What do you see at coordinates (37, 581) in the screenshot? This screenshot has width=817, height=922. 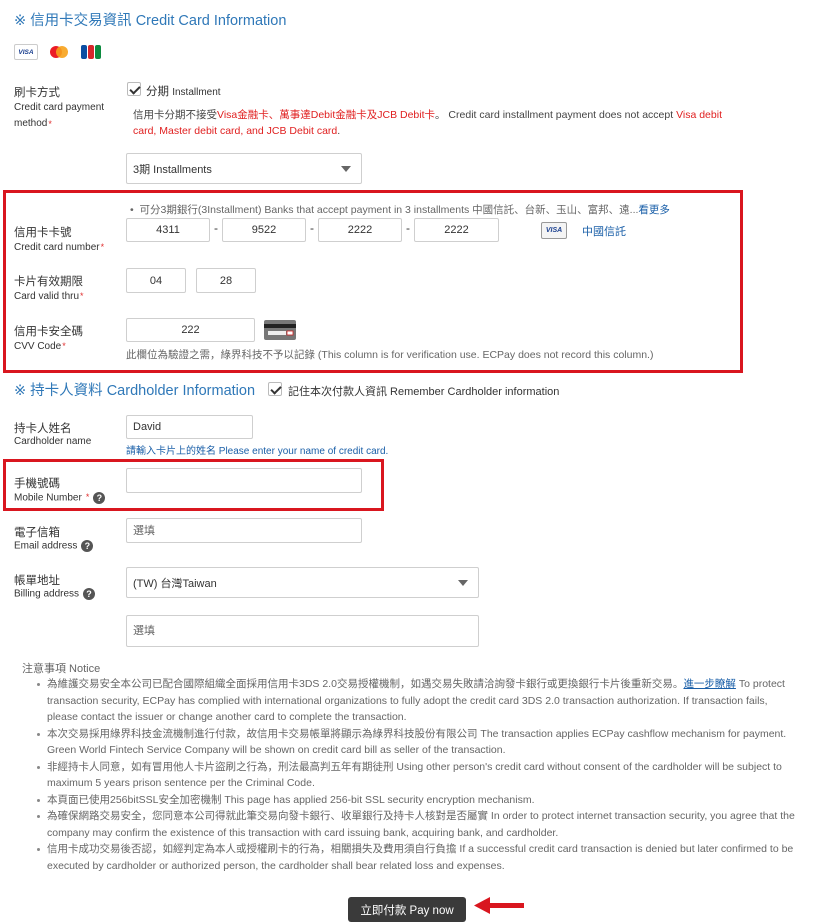 I see `billing-address-label: 帳單地址` at bounding box center [37, 581].